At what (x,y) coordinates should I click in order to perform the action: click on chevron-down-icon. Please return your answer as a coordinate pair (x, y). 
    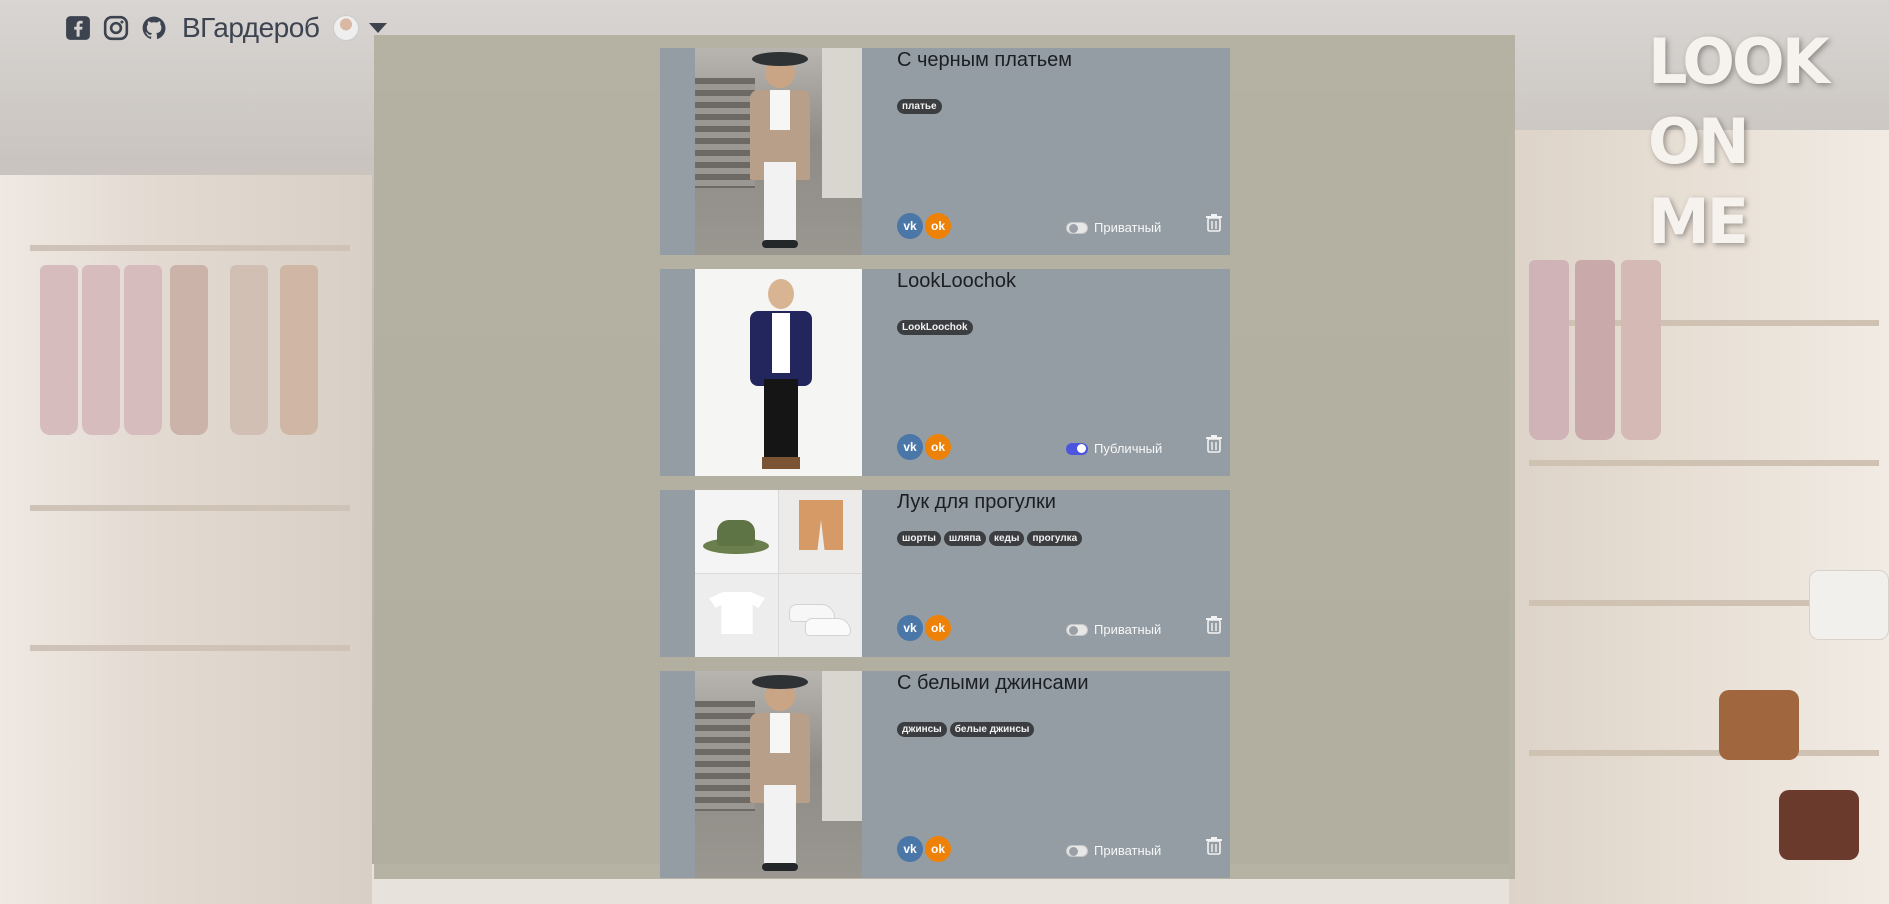
    Looking at the image, I should click on (378, 28).